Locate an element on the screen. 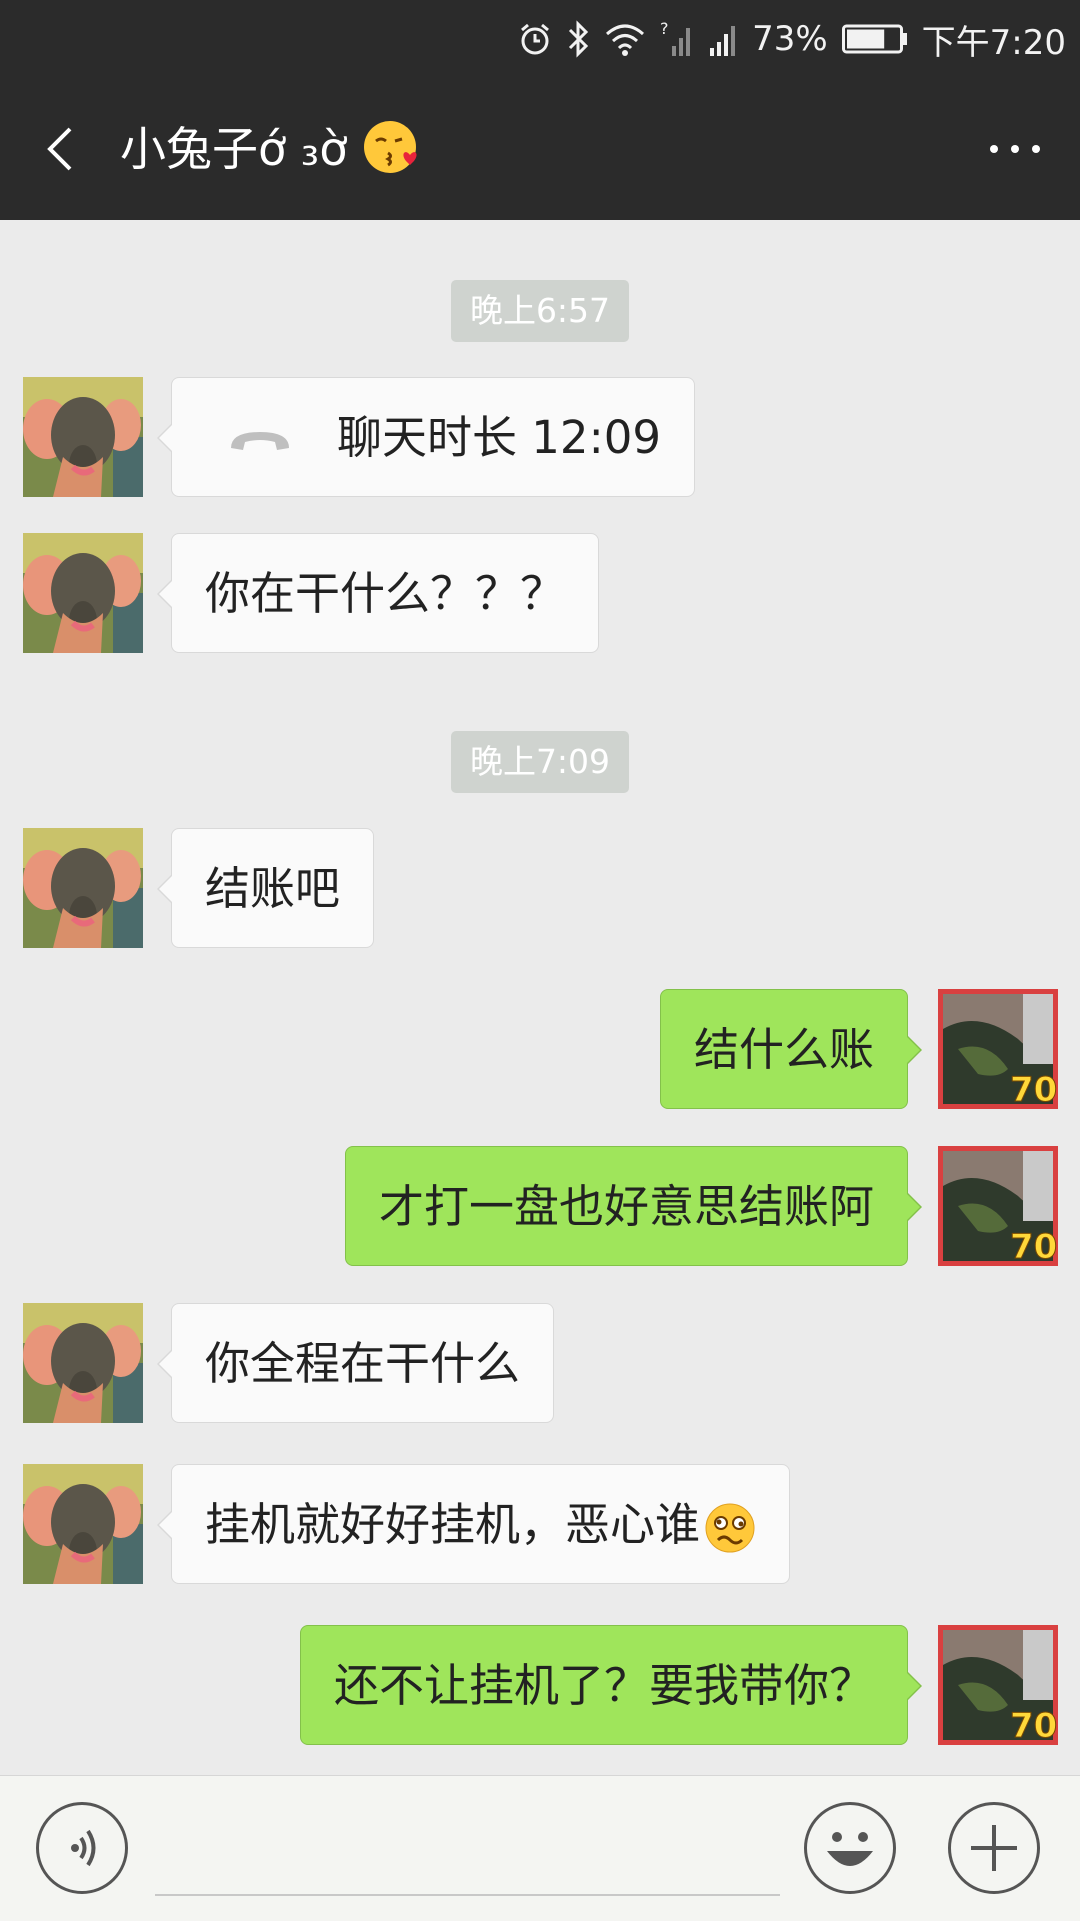 The width and height of the screenshot is (1080, 1921). emoji-button is located at coordinates (850, 1848).